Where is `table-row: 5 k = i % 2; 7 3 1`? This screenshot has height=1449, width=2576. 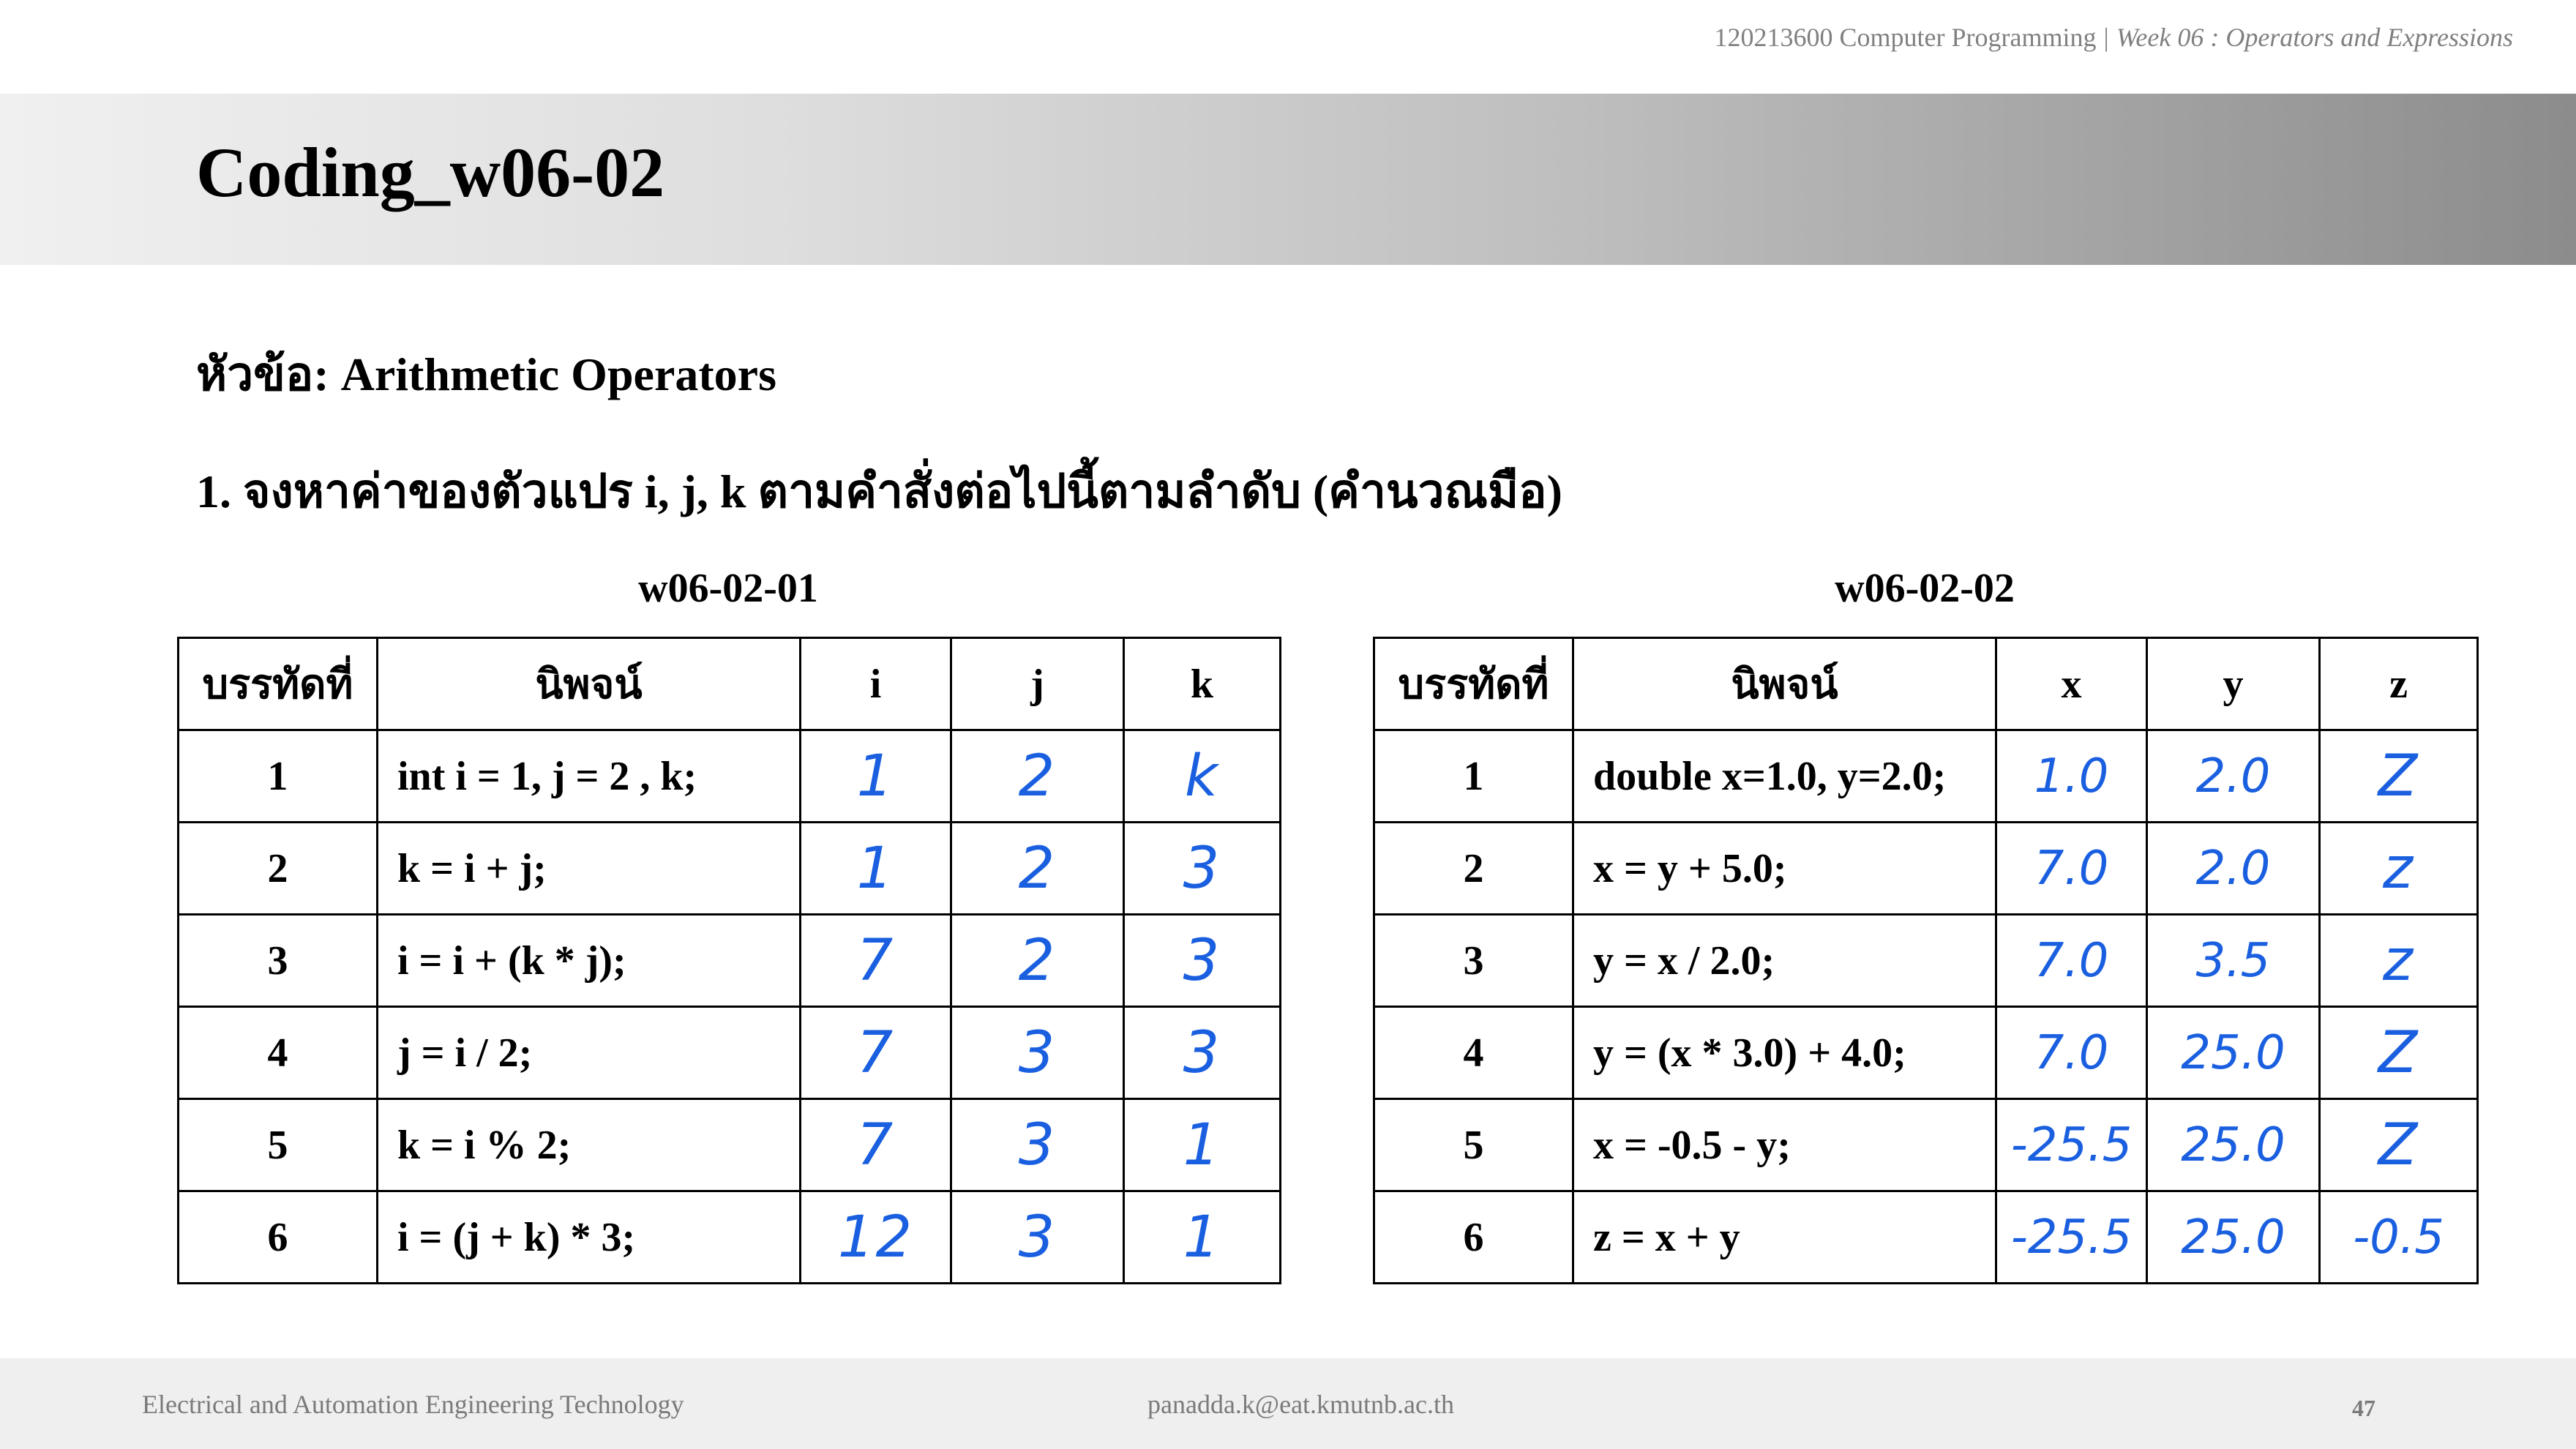 table-row: 5 k = i % 2; 7 3 1 is located at coordinates (729, 1145).